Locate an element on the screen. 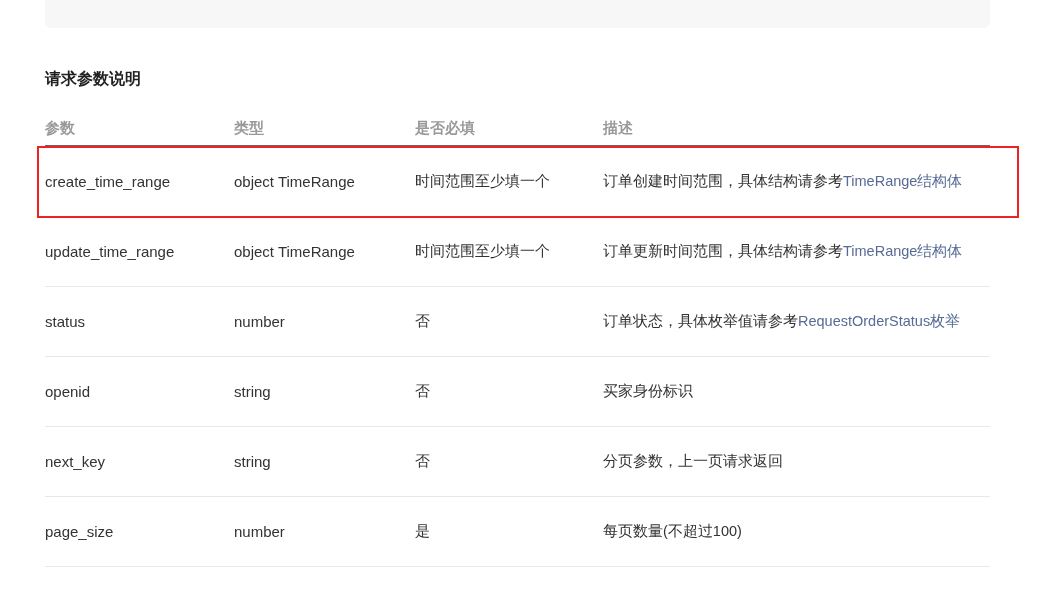  table-cell-text: create_time_range is located at coordinates (108, 181).